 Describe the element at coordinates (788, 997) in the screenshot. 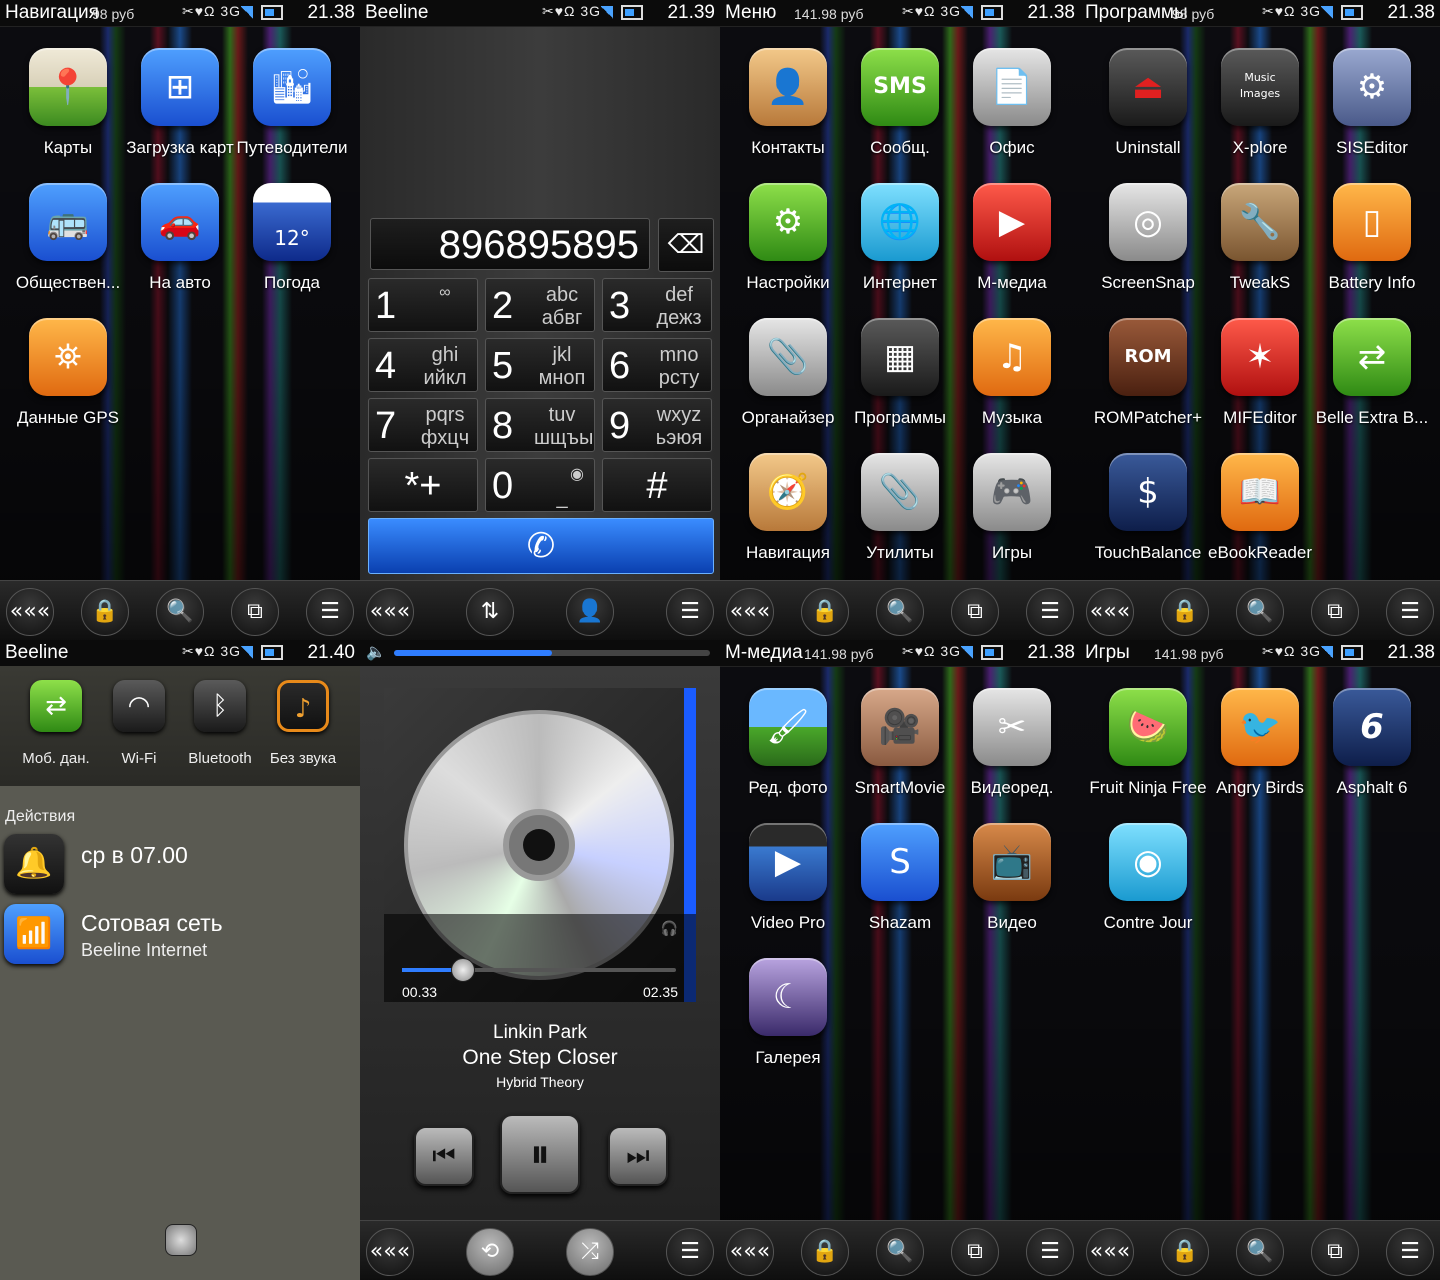

I see `gallery-app-icon: ☾` at that location.